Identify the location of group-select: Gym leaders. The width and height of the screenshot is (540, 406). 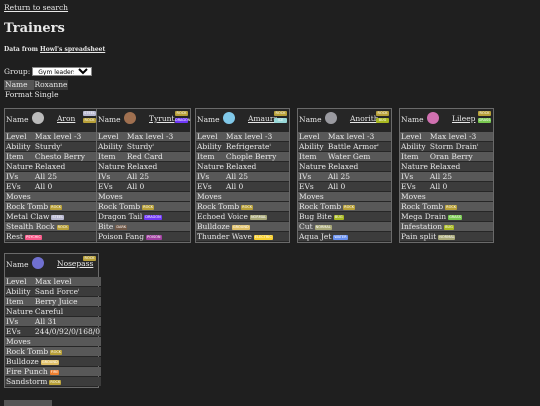
(62, 71).